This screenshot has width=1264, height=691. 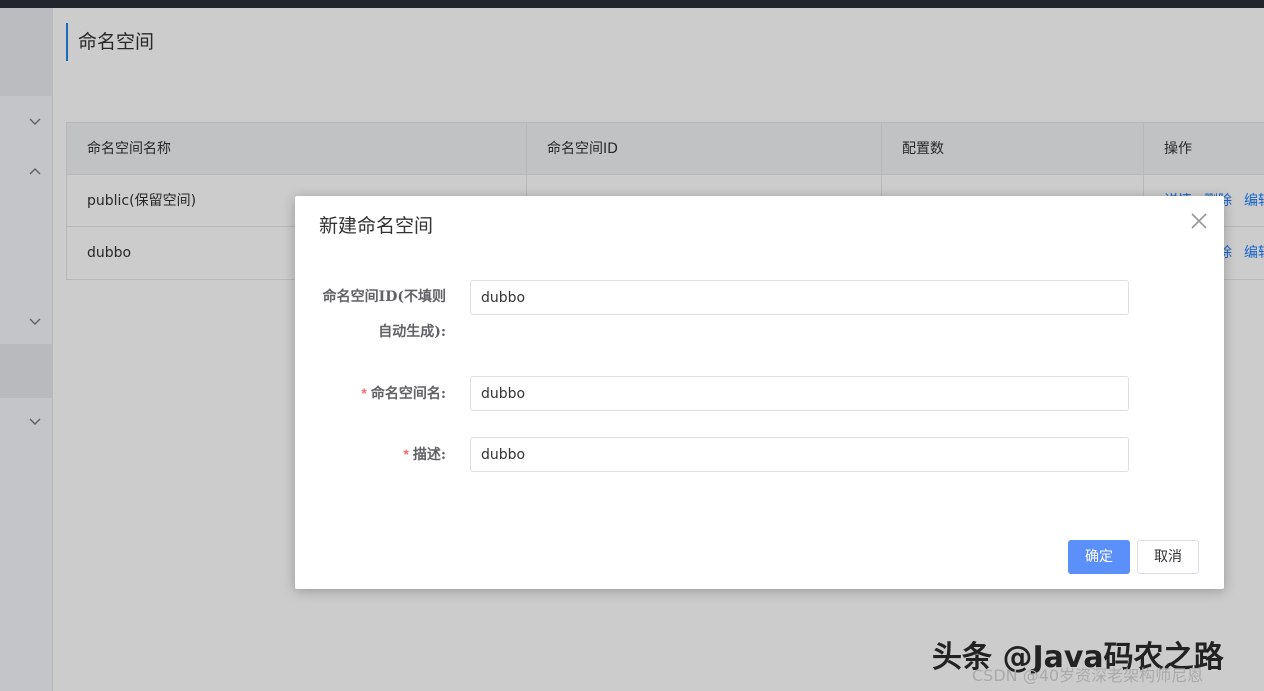 What do you see at coordinates (408, 394) in the screenshot?
I see `namespace-name-label-text: 命名空间名:` at bounding box center [408, 394].